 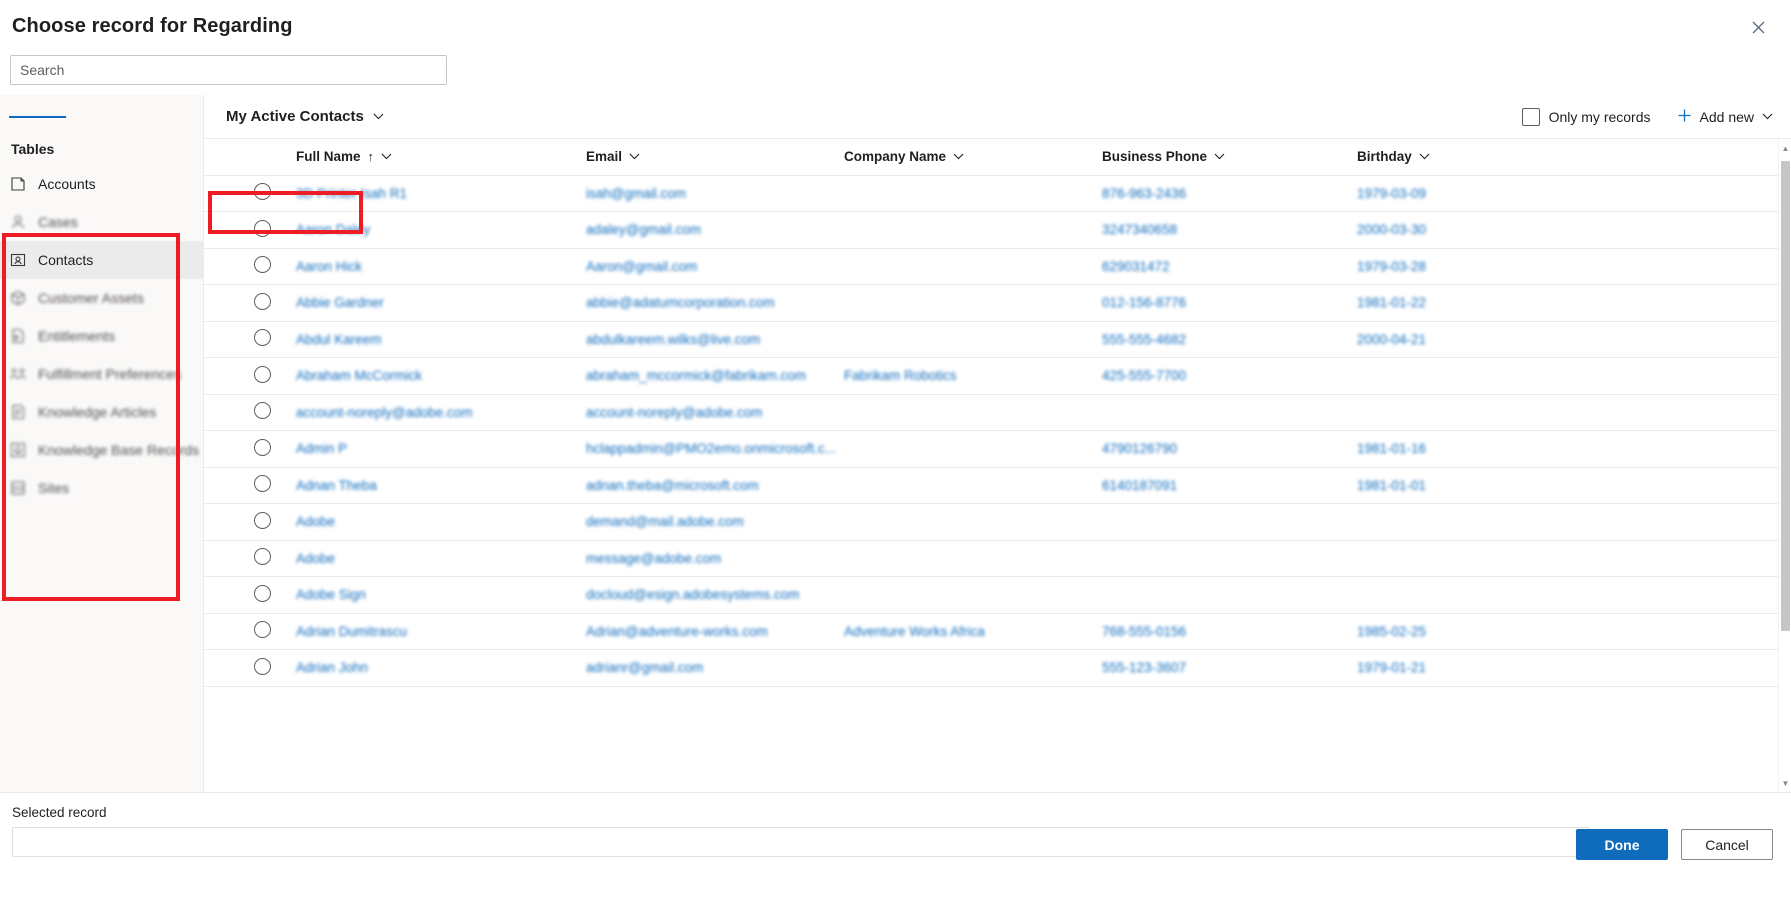 What do you see at coordinates (1758, 27) in the screenshot?
I see `close-icon` at bounding box center [1758, 27].